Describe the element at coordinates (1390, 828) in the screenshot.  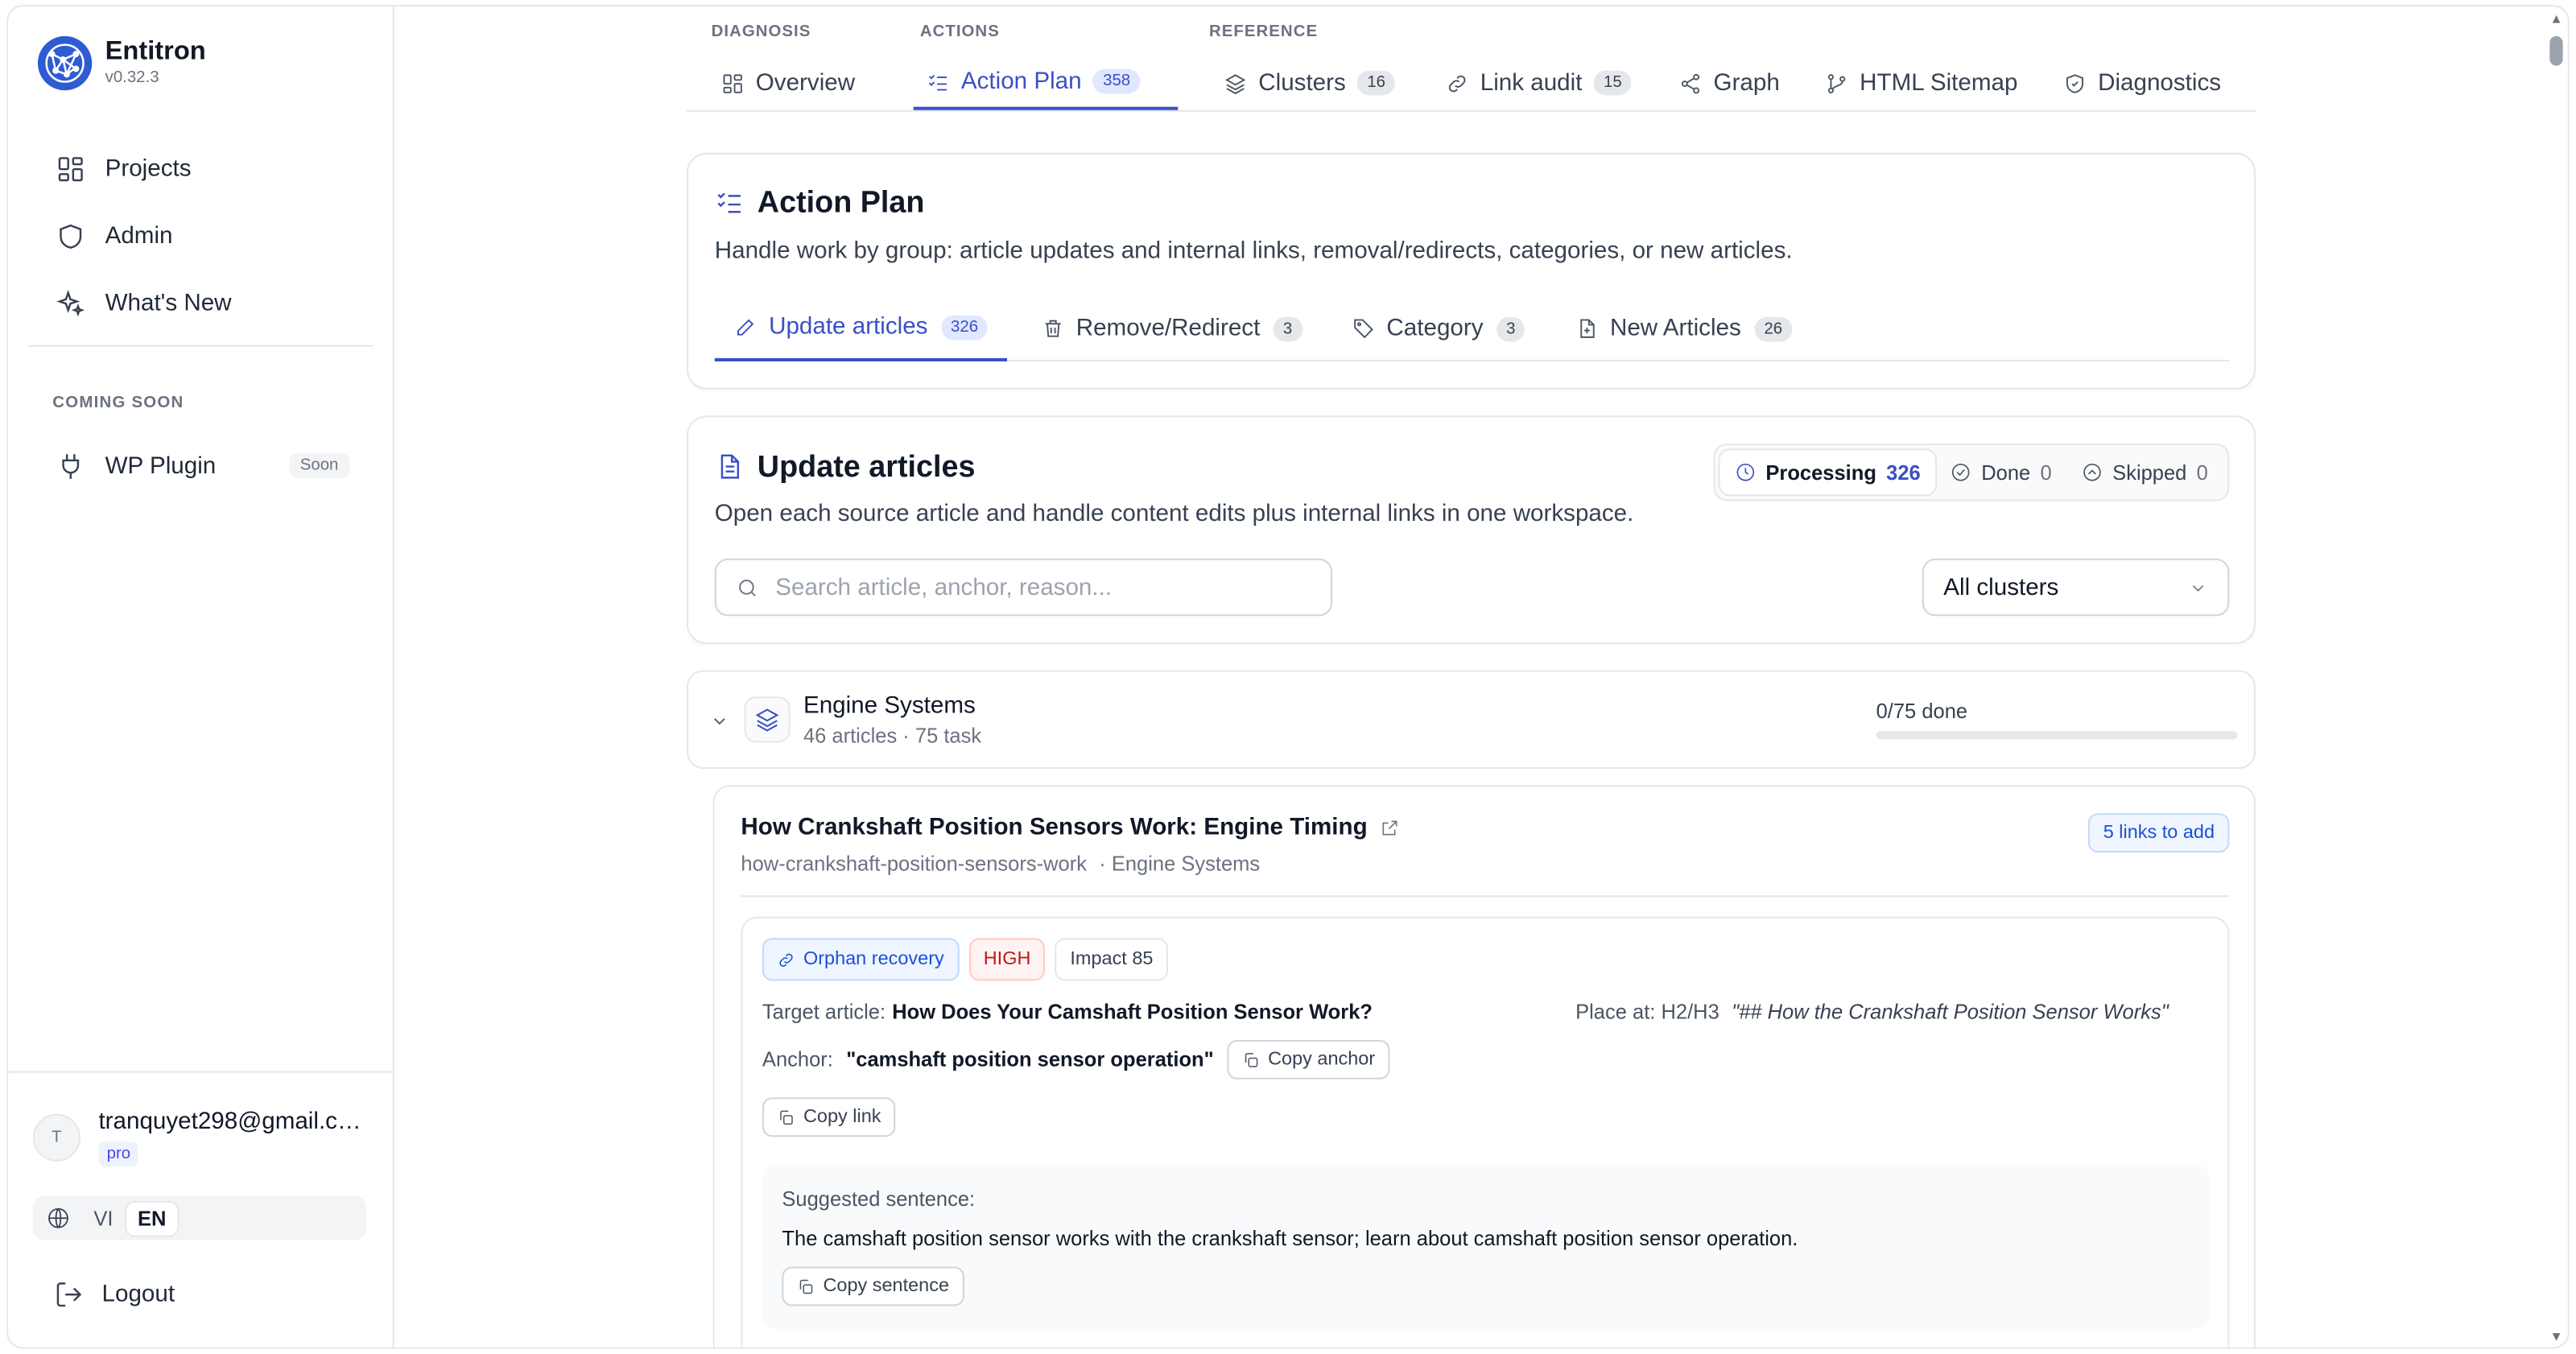
I see `external-link-icon` at that location.